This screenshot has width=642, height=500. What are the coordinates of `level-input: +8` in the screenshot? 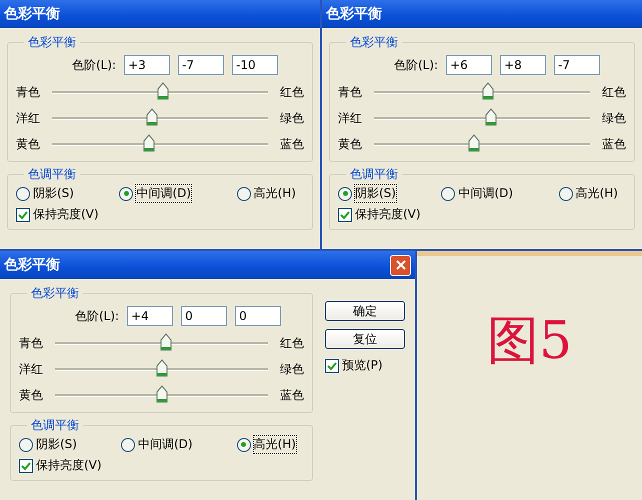 It's located at (523, 65).